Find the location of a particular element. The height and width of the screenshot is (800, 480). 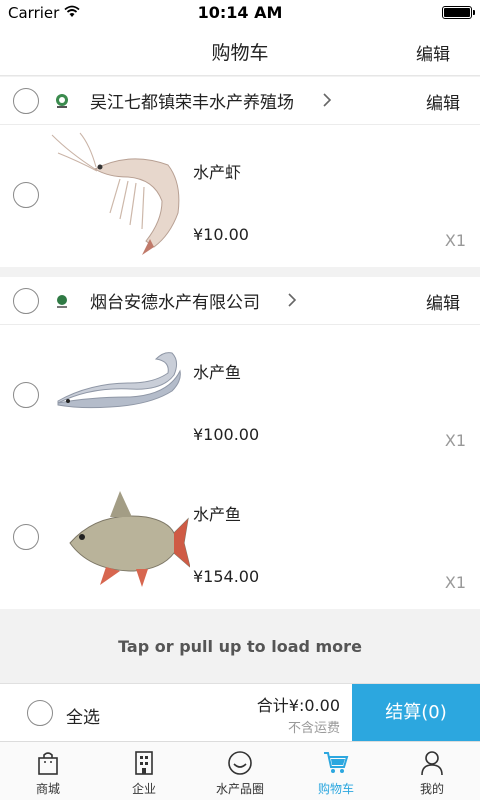

bag-icon is located at coordinates (48, 763).